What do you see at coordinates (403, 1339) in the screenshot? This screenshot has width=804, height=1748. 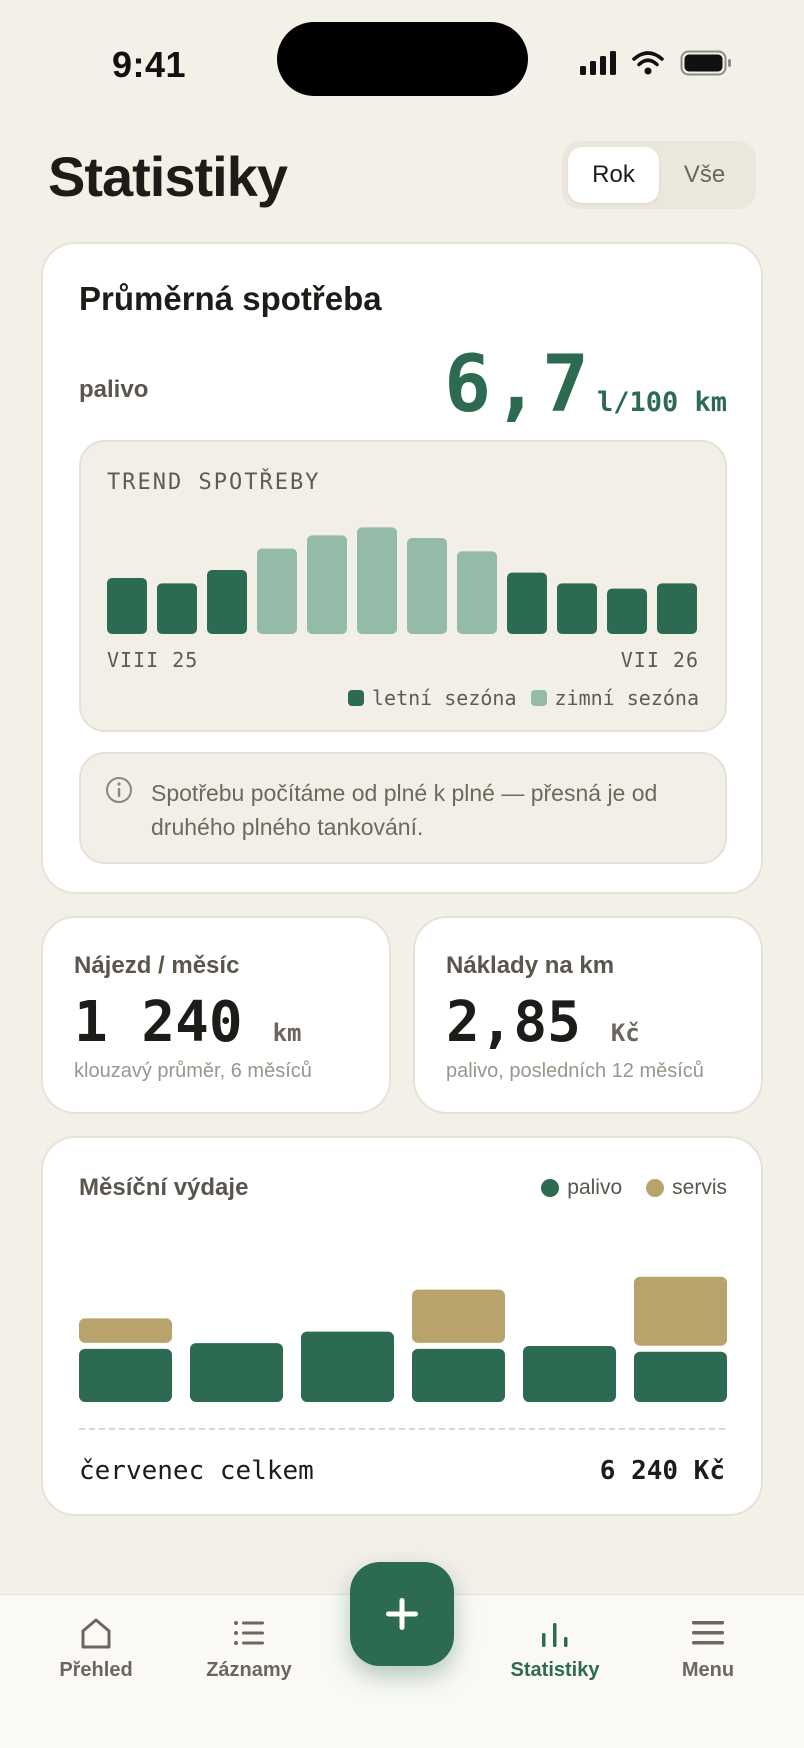 I see `expenses-bars` at bounding box center [403, 1339].